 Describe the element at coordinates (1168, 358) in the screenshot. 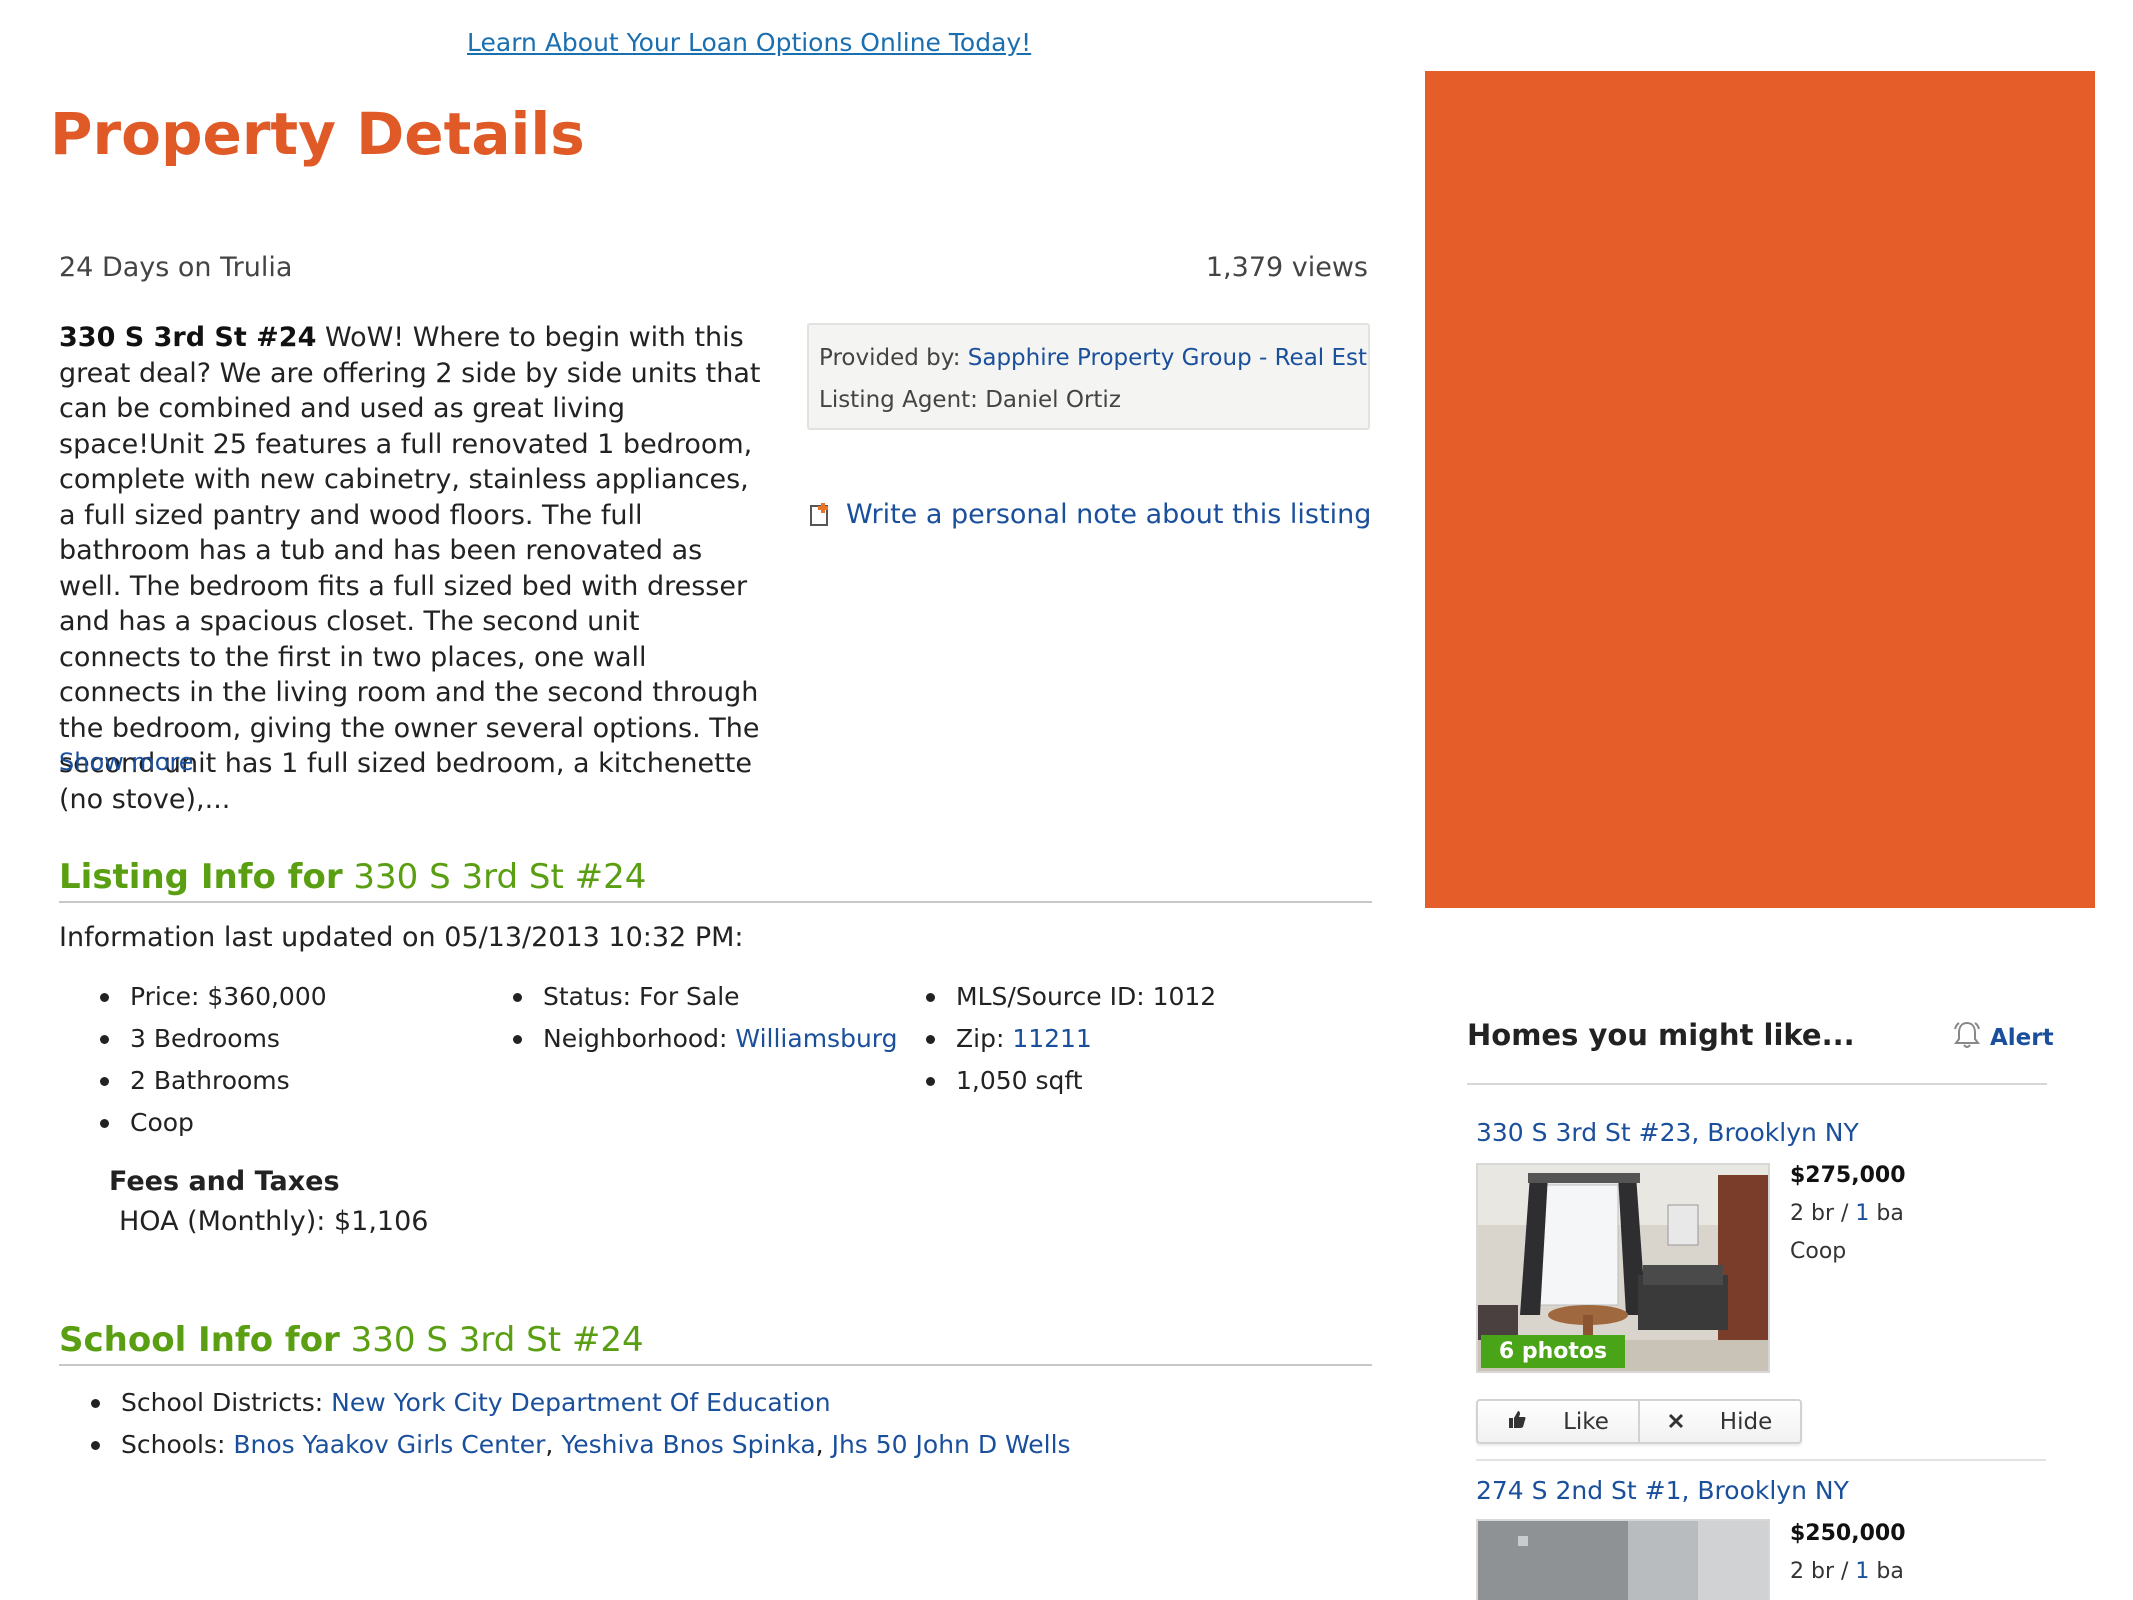

I see `provider-name-link: Sapphire Property Group - Real Estate` at that location.